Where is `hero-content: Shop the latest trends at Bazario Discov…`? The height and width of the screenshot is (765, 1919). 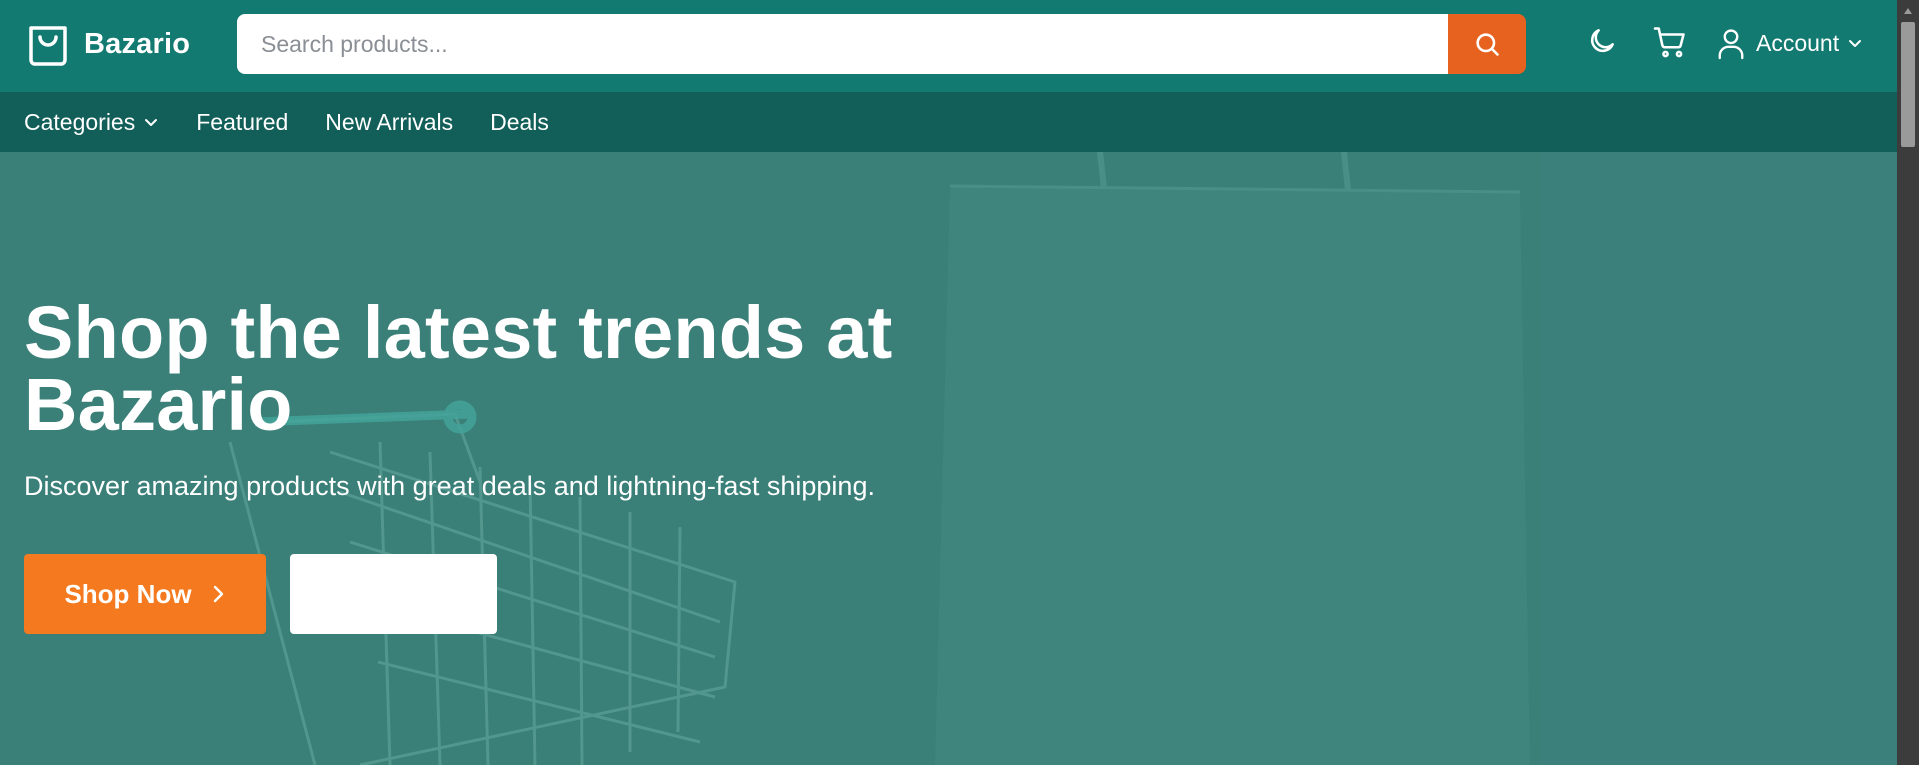 hero-content: Shop the latest trends at Bazario Discov… is located at coordinates (464, 396).